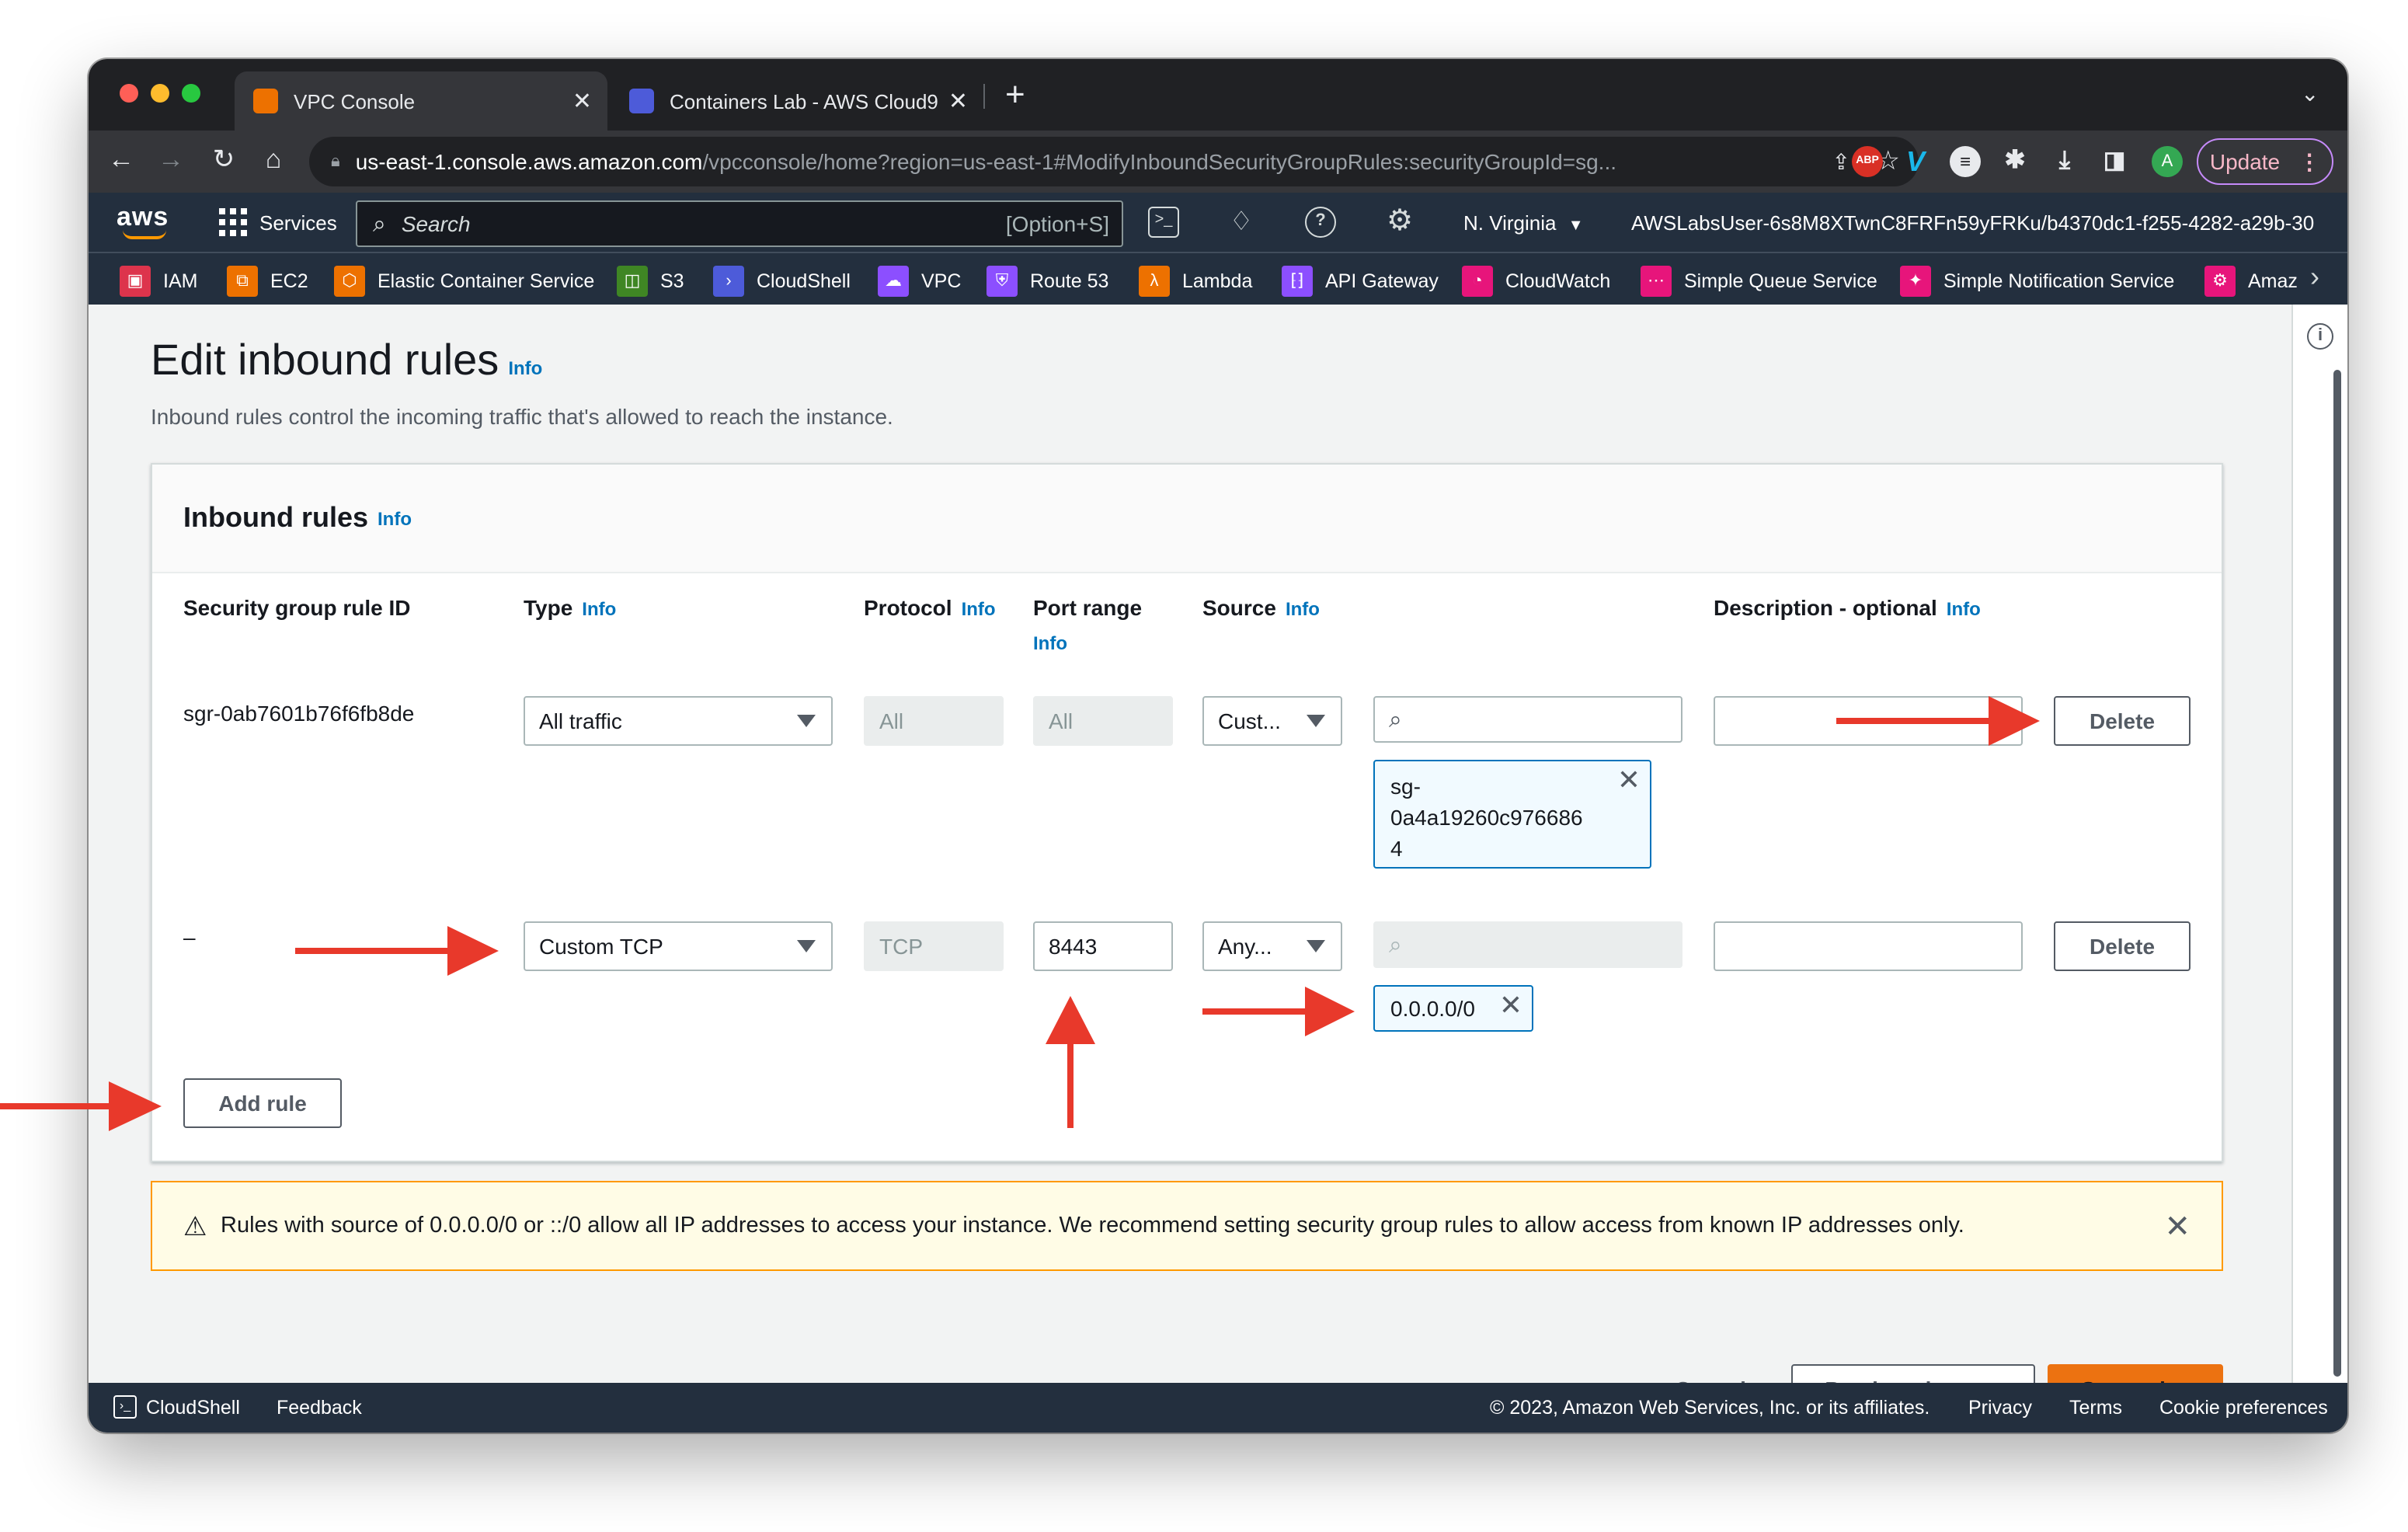  Describe the element at coordinates (2252, 281) in the screenshot. I see `favorite-amazon-truncated: ⚙ Amaz` at that location.